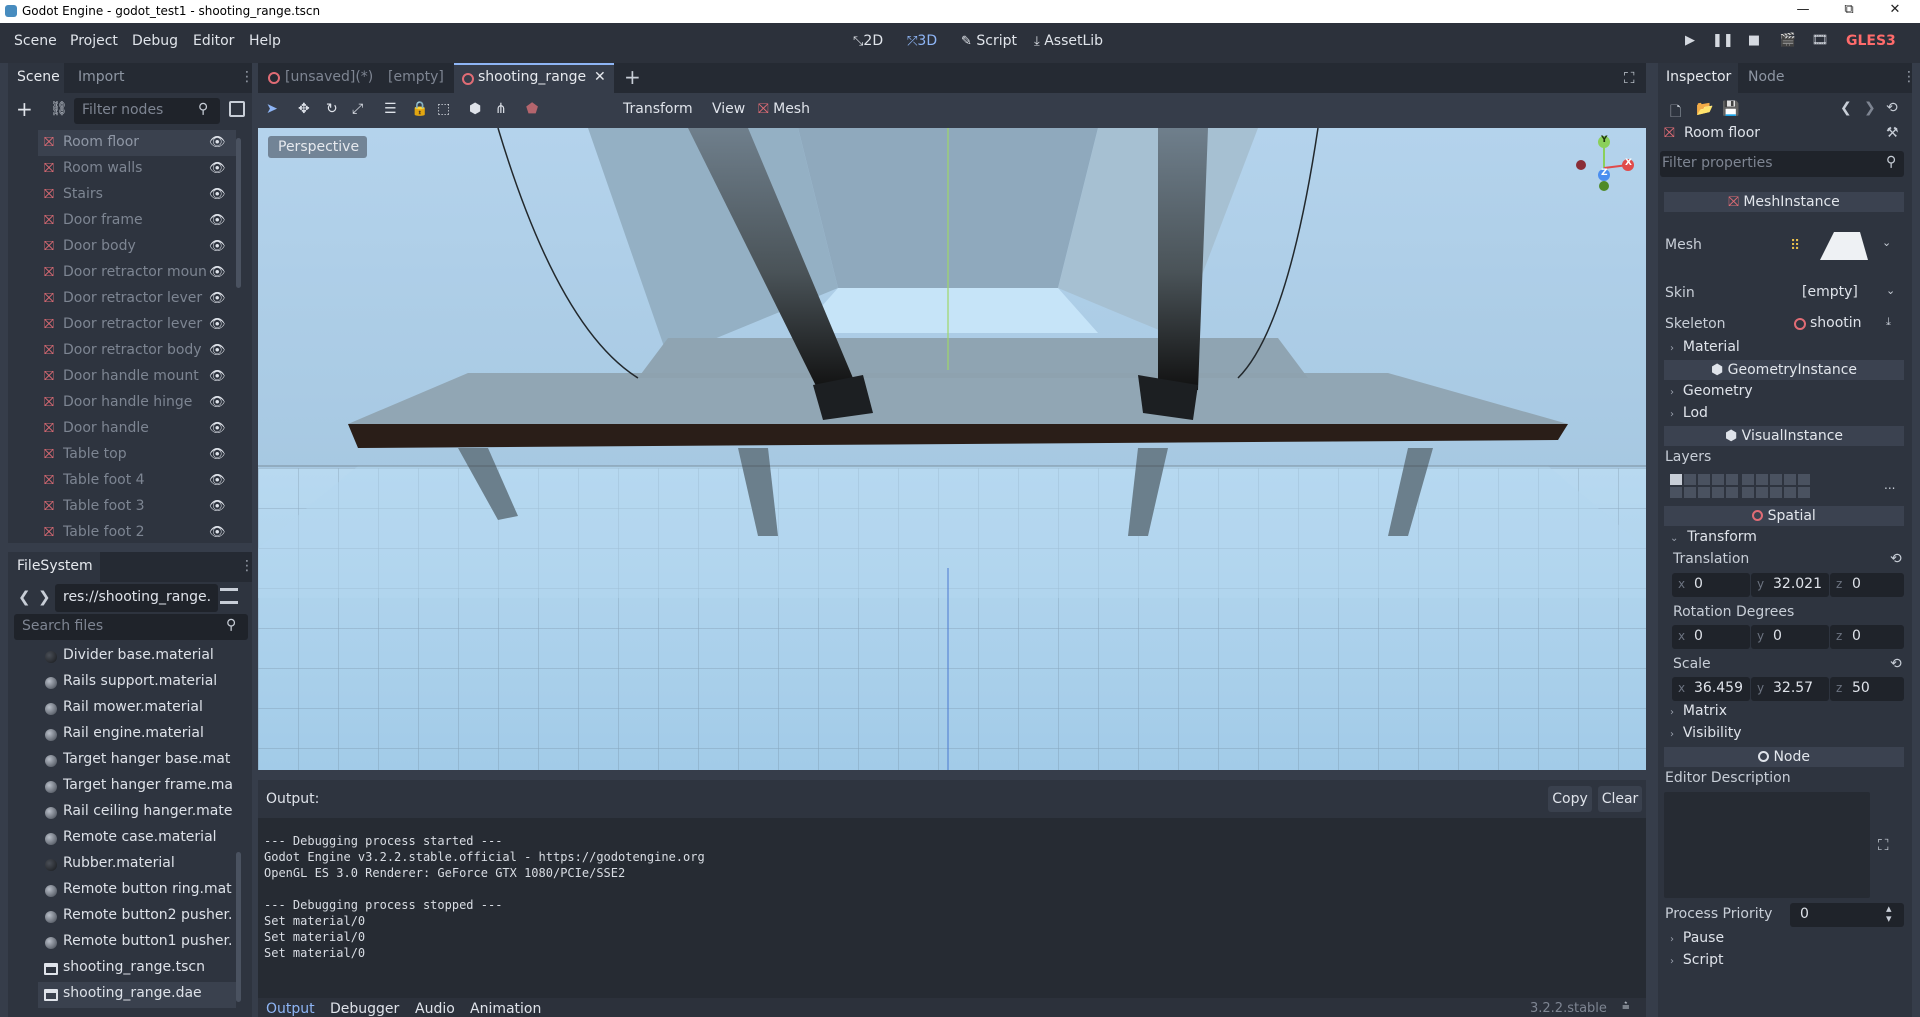  What do you see at coordinates (1844, 324) in the screenshot?
I see `skeleton-node-path: shootin ⤓` at bounding box center [1844, 324].